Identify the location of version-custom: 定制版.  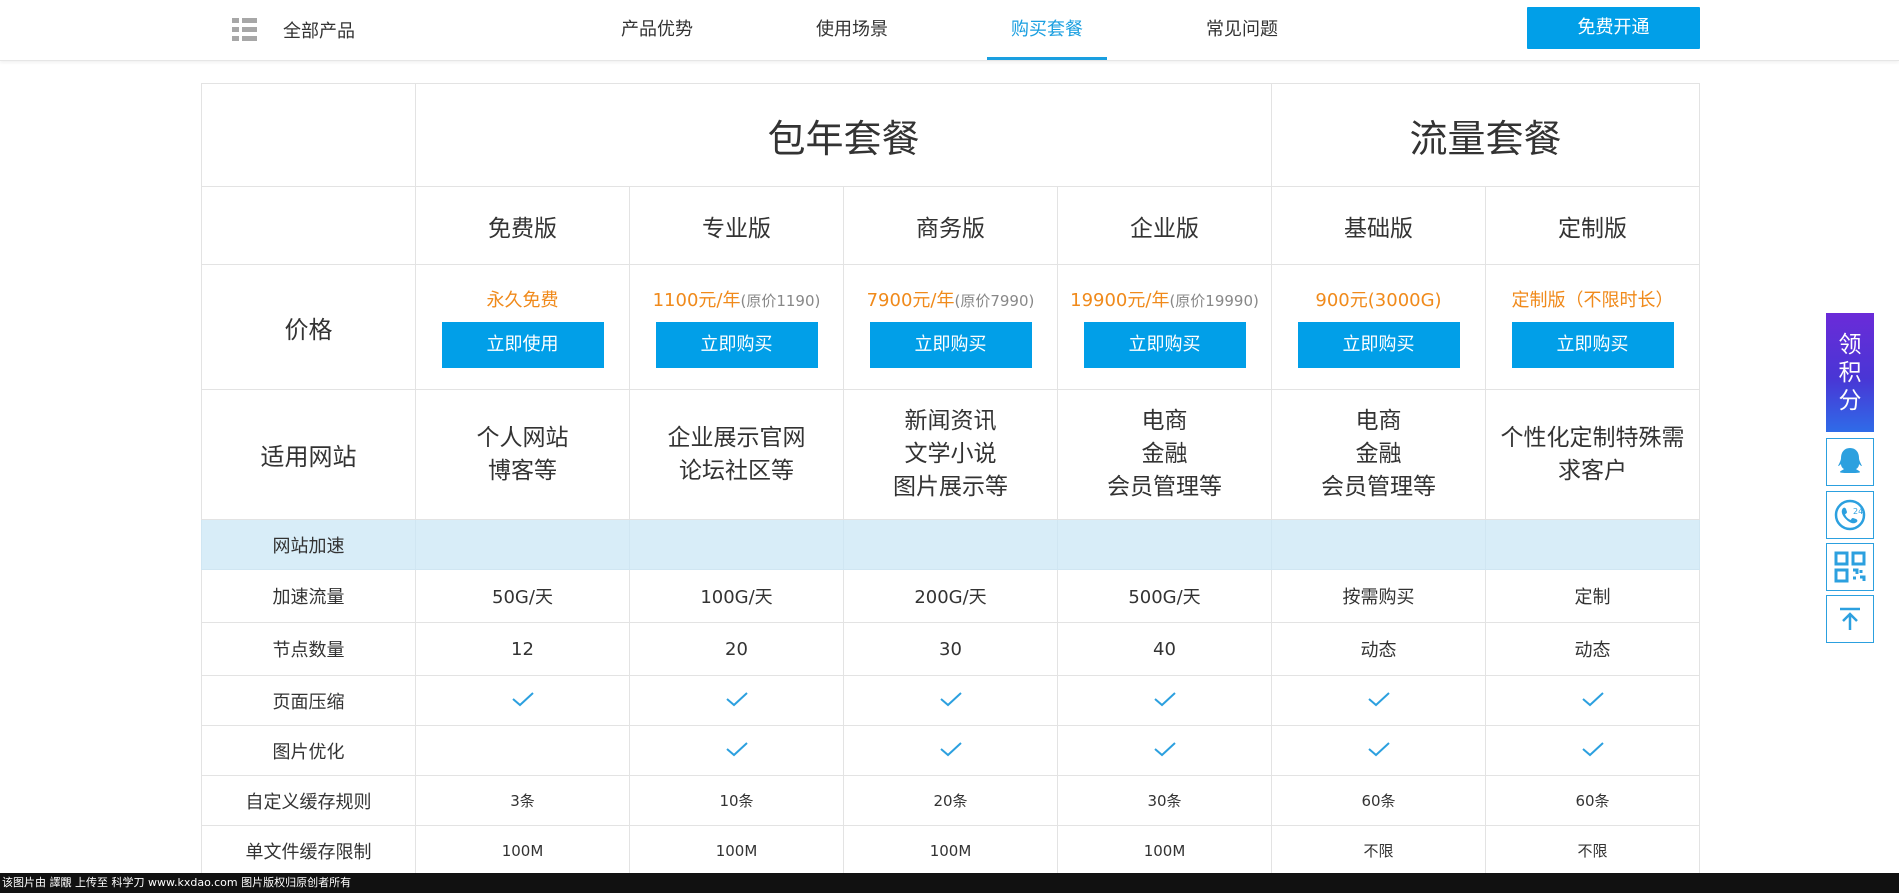
(1592, 225).